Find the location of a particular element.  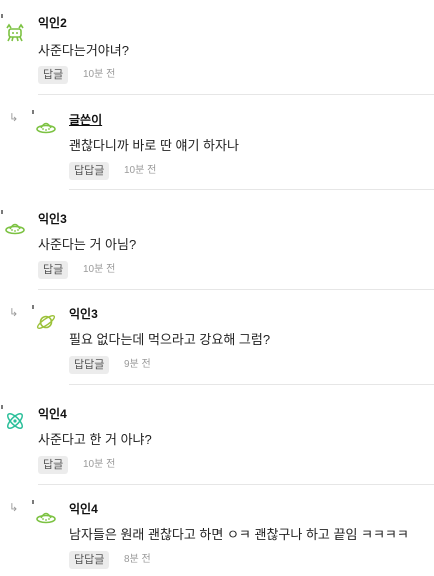

comment-text: 괜찮다니까 바로 딴 얘기 하자나 is located at coordinates (154, 145).